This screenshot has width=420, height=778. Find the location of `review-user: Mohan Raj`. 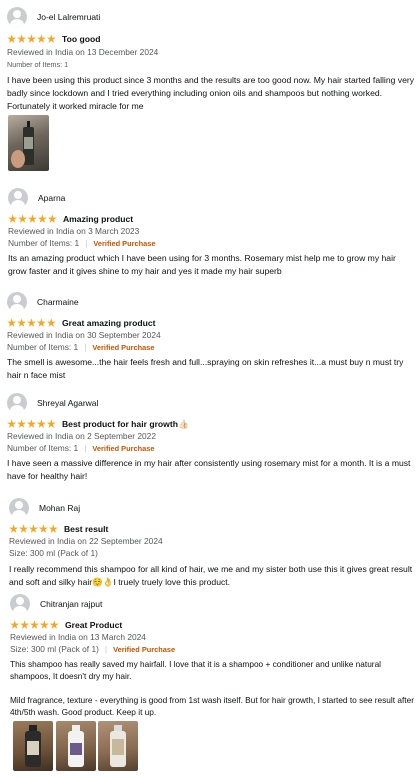

review-user: Mohan Raj is located at coordinates (214, 508).